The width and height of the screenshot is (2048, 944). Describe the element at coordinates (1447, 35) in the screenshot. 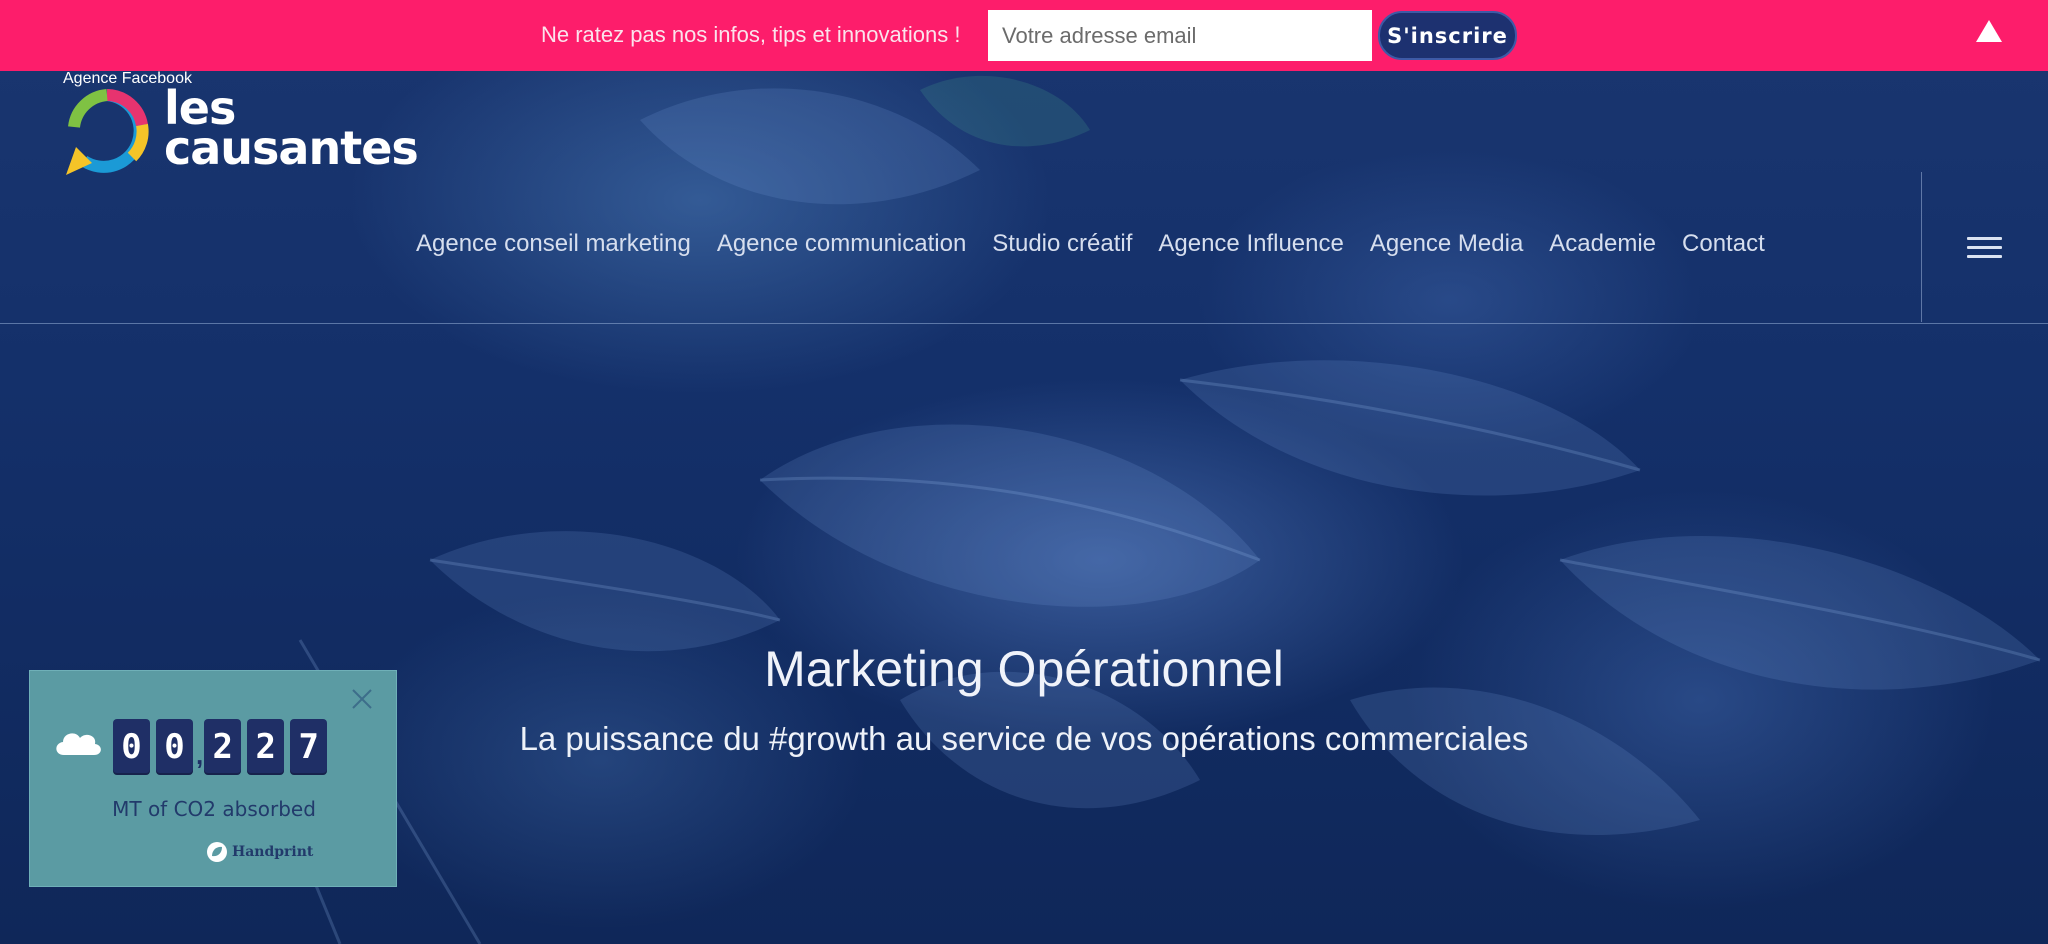

I see `subscribe-button: S'inscrire` at that location.